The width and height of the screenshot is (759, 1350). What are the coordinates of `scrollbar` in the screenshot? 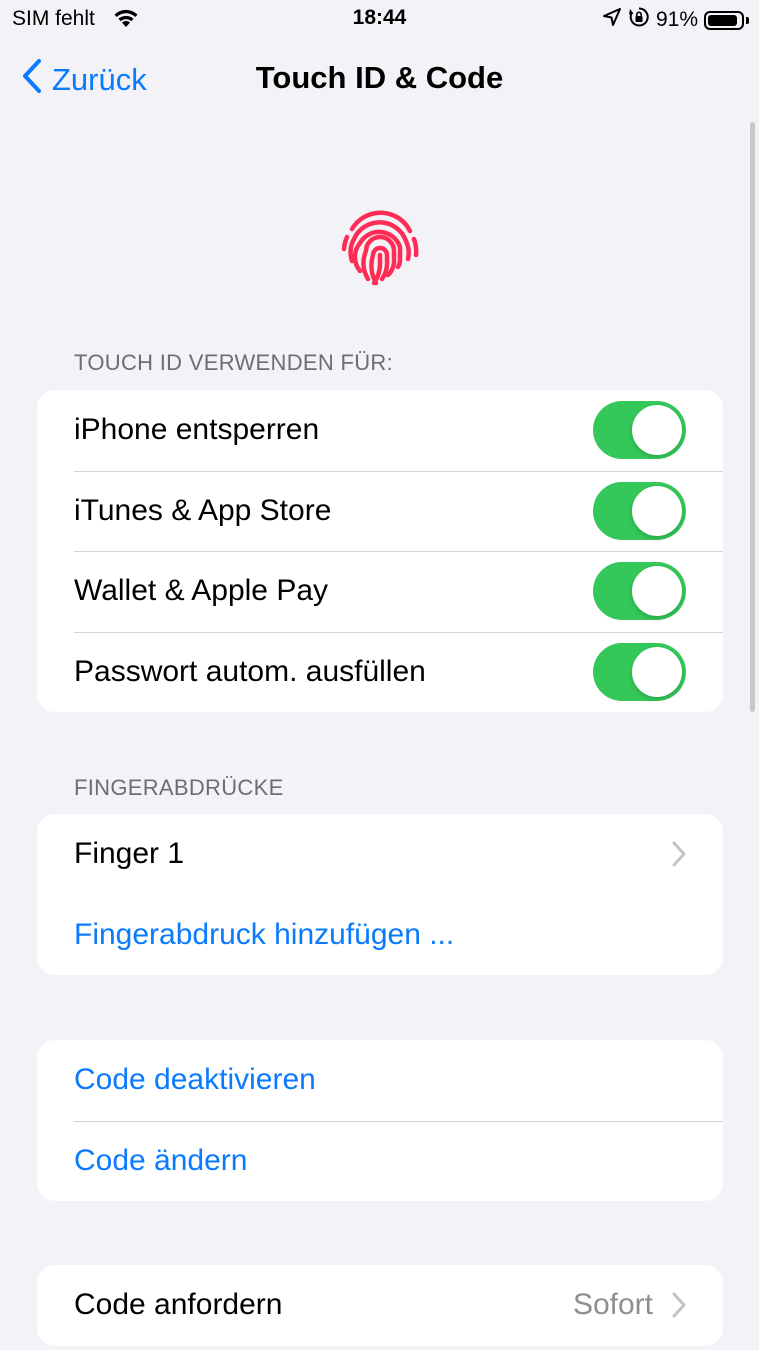 It's located at (752, 417).